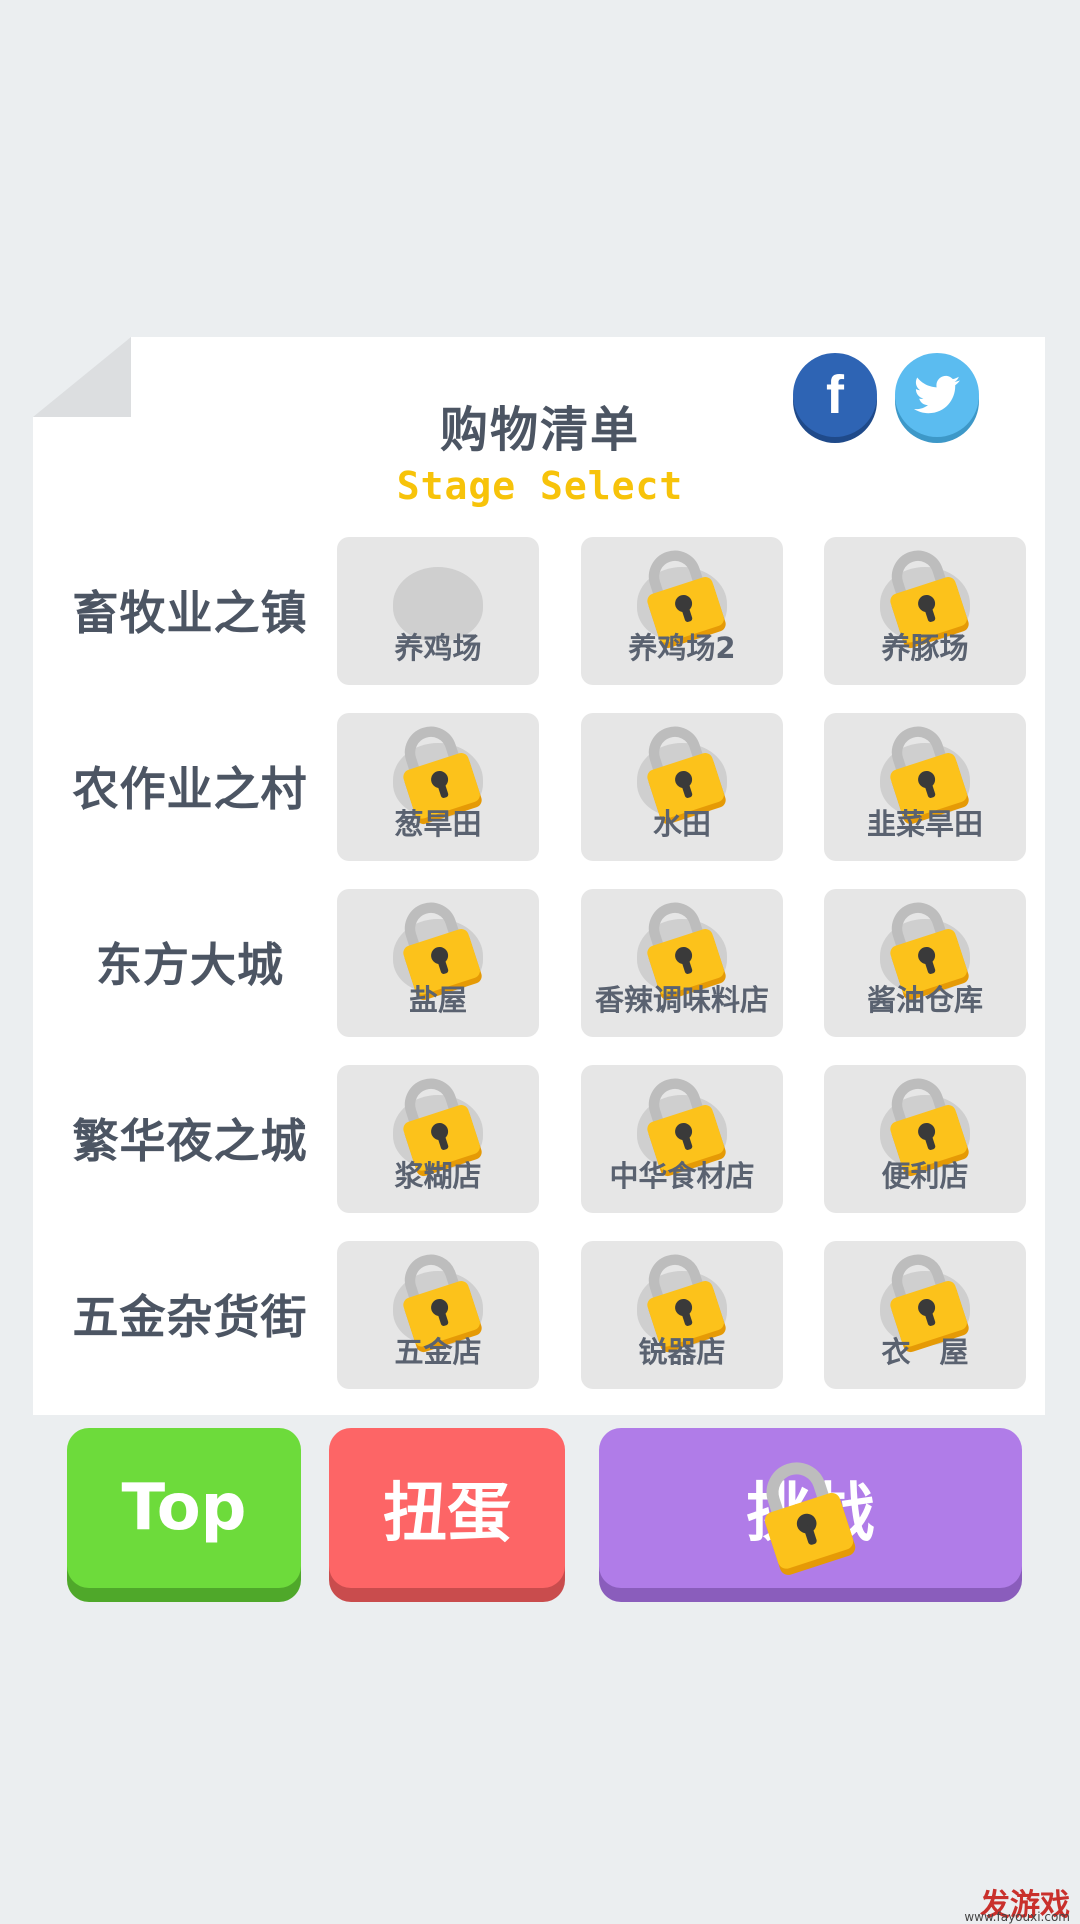 This screenshot has width=1080, height=1924. I want to click on page-subtitle: Stage Select, so click(540, 486).